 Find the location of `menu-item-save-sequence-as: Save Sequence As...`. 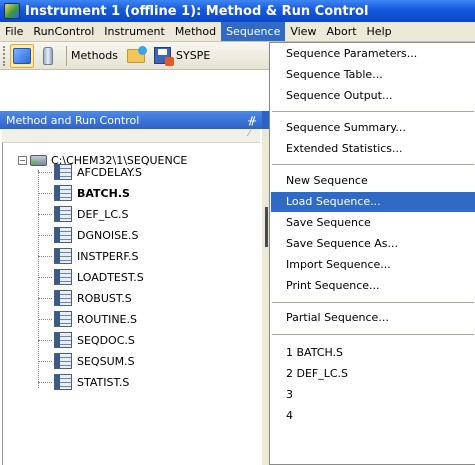

menu-item-save-sequence-as: Save Sequence As... is located at coordinates (373, 244).